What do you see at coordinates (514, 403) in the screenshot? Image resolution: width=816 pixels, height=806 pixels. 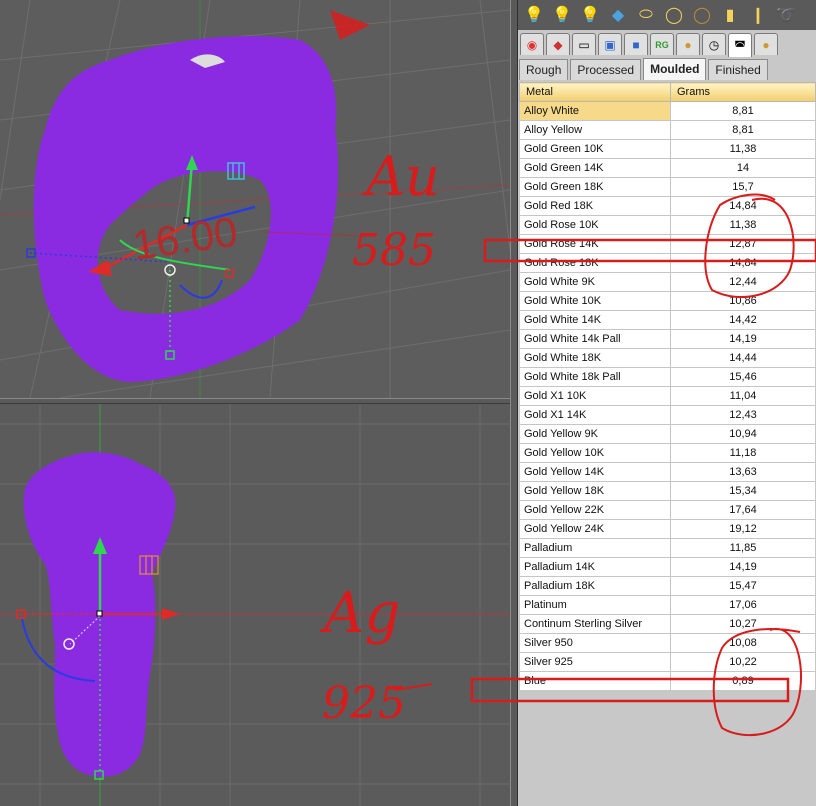 I see `viewport-splitter-vertical` at bounding box center [514, 403].